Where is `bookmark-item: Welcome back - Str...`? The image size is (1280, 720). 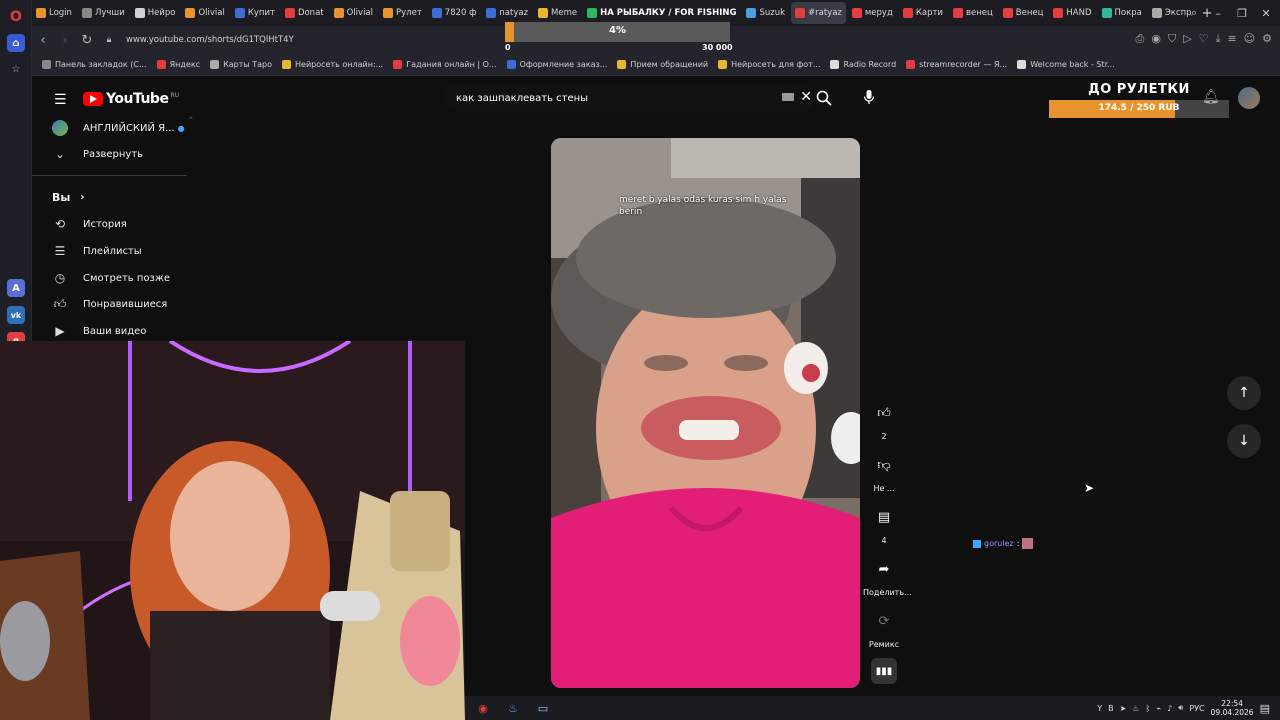 bookmark-item: Welcome back - Str... is located at coordinates (1066, 64).